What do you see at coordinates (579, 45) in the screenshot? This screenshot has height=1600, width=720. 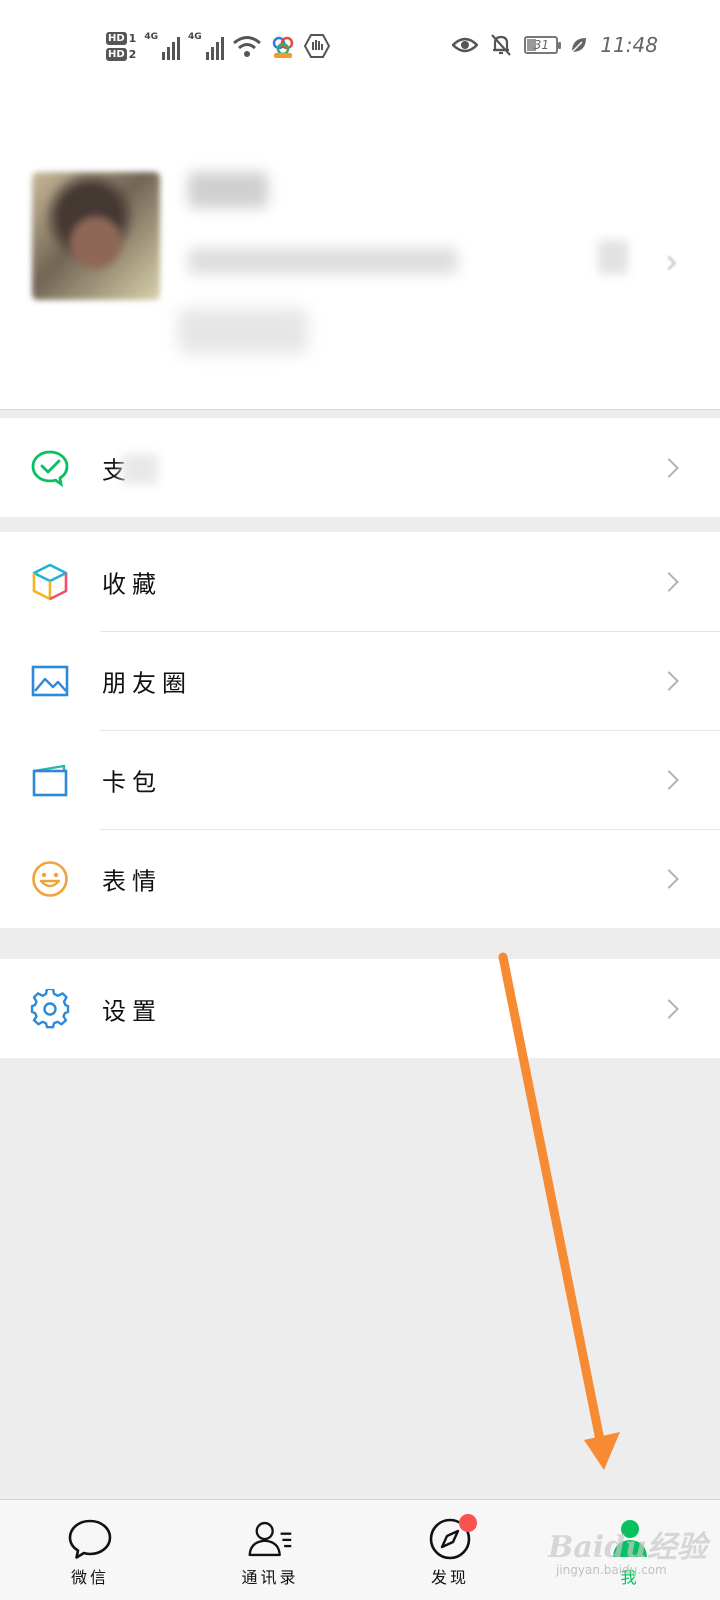 I see `leaf-icon` at bounding box center [579, 45].